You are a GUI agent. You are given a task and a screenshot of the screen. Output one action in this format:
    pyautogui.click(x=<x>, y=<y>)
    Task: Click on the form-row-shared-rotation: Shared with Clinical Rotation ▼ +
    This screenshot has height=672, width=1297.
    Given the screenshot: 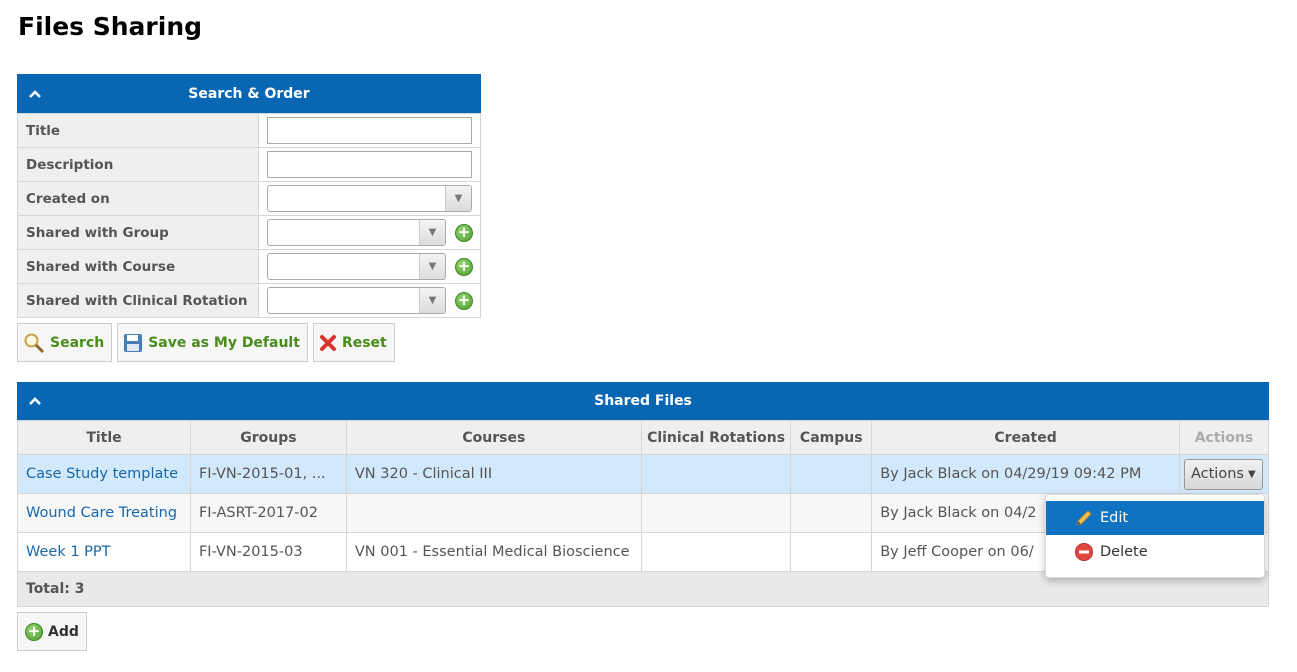 What is the action you would take?
    pyautogui.click(x=249, y=300)
    